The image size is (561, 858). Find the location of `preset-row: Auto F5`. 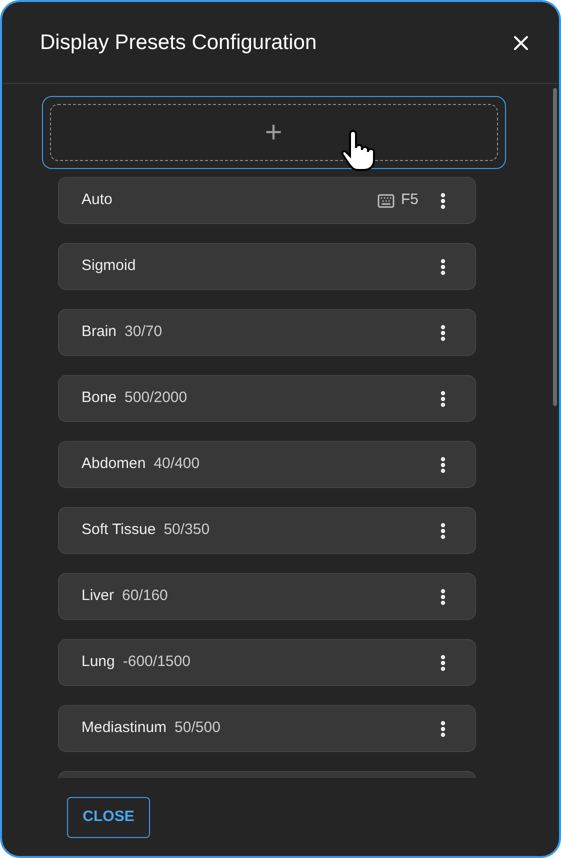

preset-row: Auto F5 is located at coordinates (267, 200).